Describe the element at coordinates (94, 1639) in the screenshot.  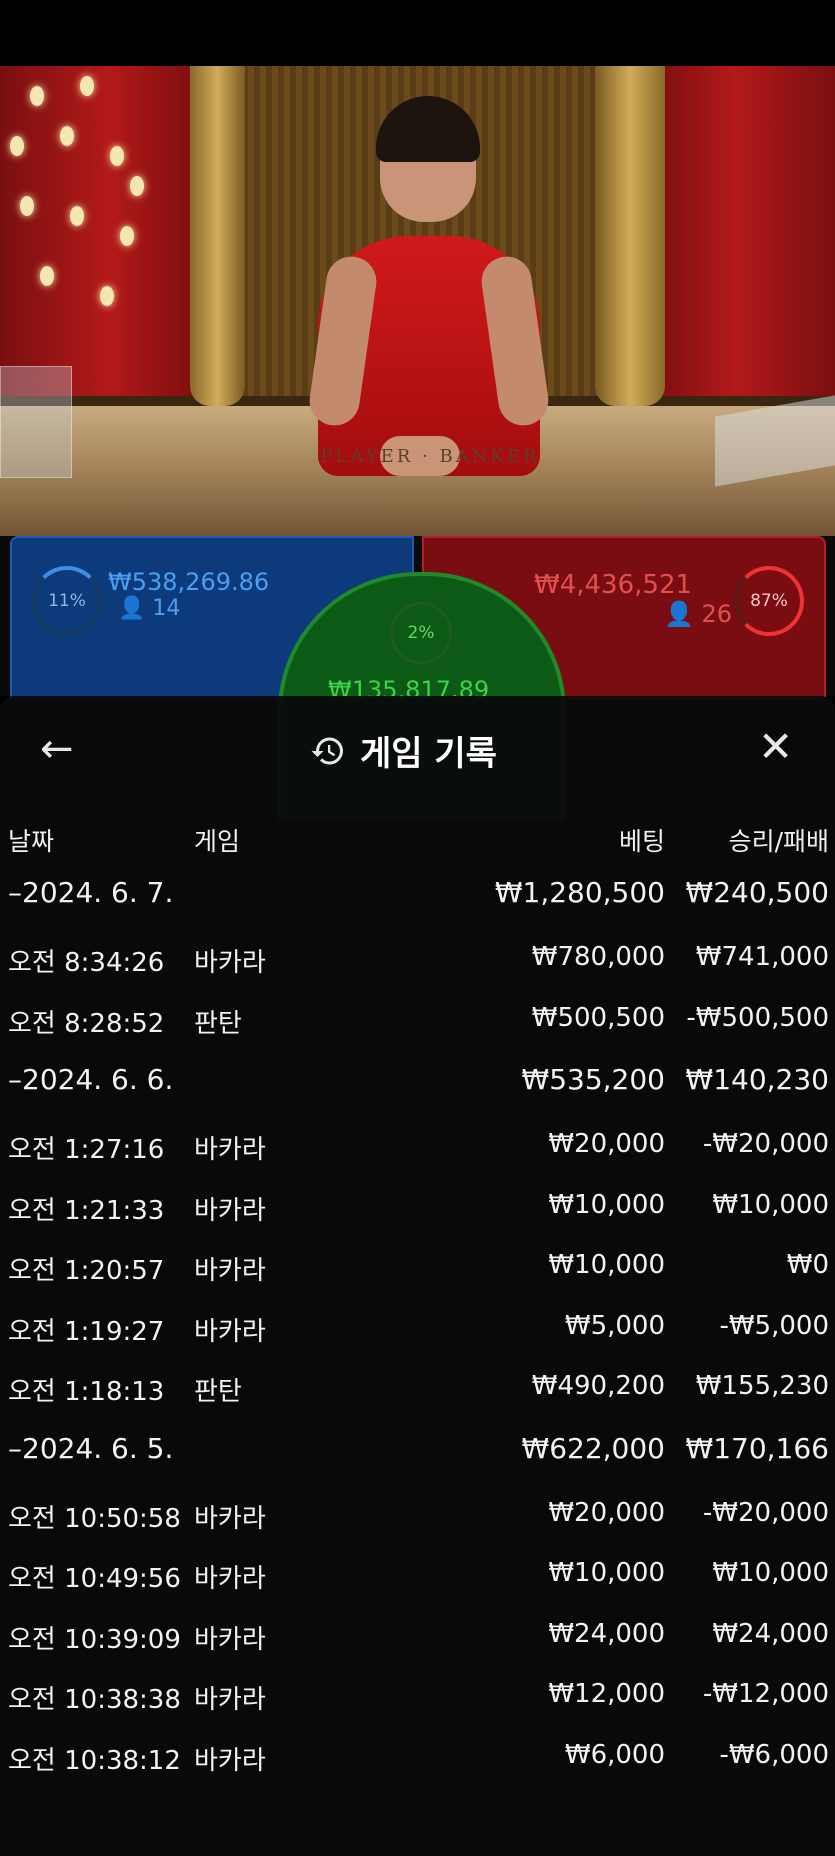
I see `row-date: 오전 10:39:09` at that location.